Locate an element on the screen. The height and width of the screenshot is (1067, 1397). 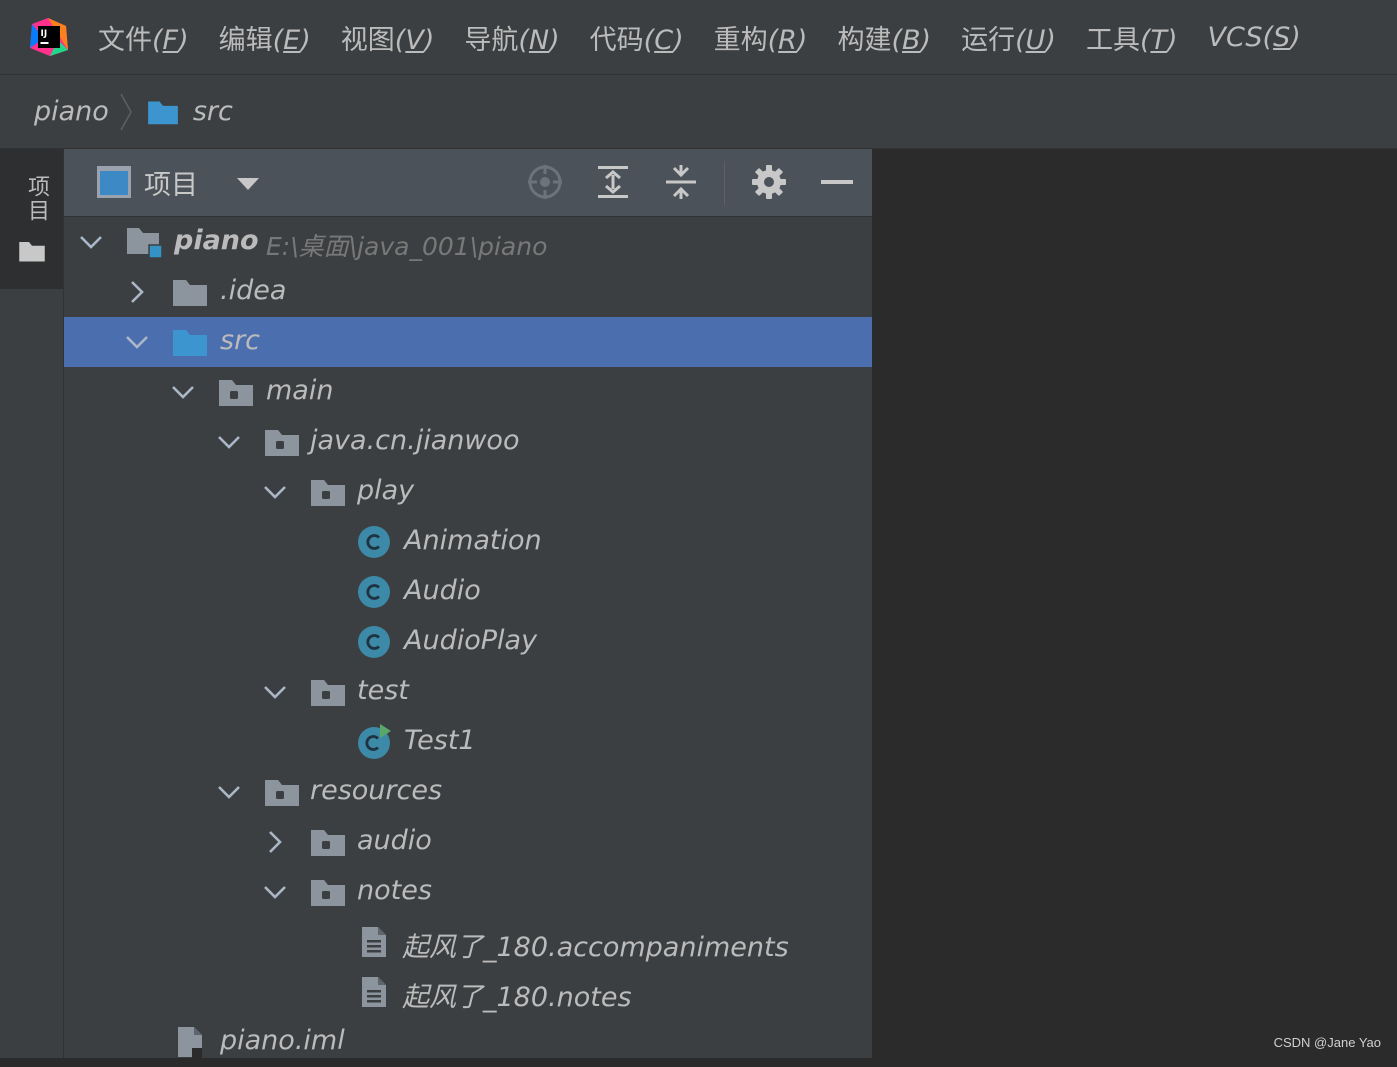
tree-row-label: play is located at coordinates (386, 490).